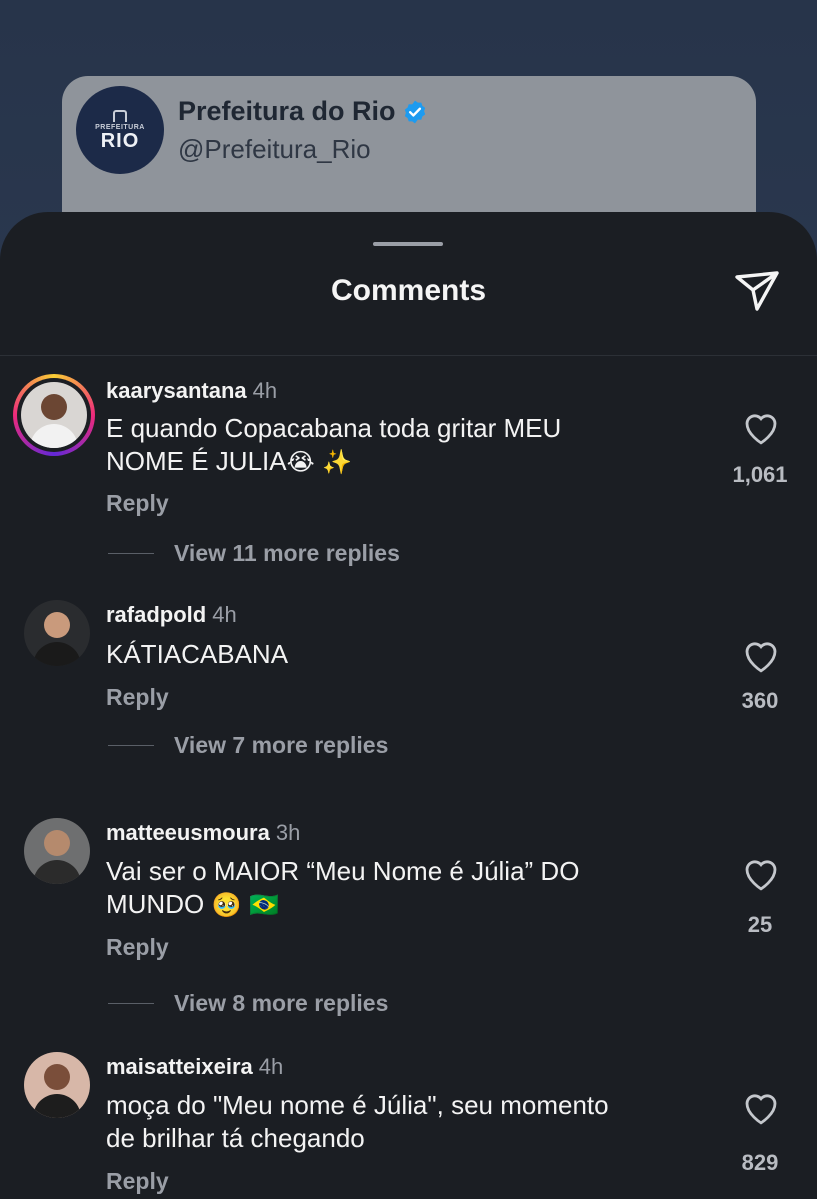 This screenshot has height=1199, width=817. What do you see at coordinates (406, 654) in the screenshot?
I see `comment-text: KÁTIACABANA` at bounding box center [406, 654].